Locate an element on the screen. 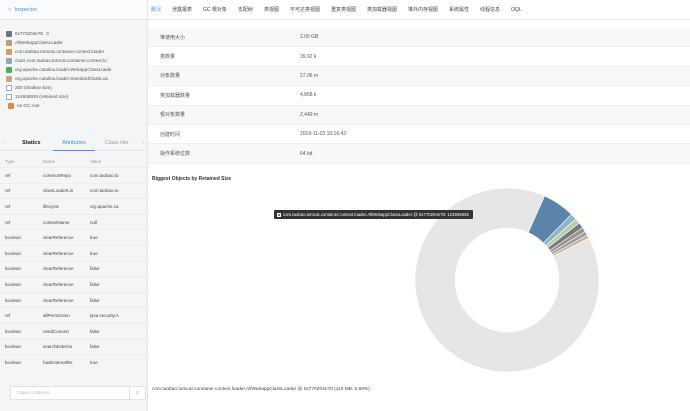 This screenshot has width=690, height=411. table-row: boolean searchExterna false is located at coordinates (74, 346).